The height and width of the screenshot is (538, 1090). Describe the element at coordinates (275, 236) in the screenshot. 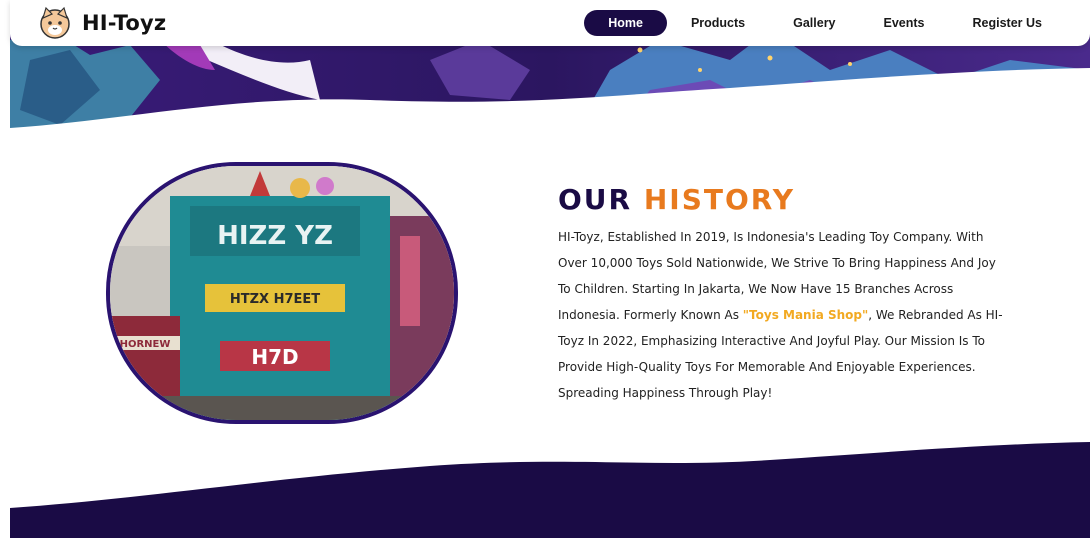

I see `store-sign-main: HIZZ YZ` at that location.